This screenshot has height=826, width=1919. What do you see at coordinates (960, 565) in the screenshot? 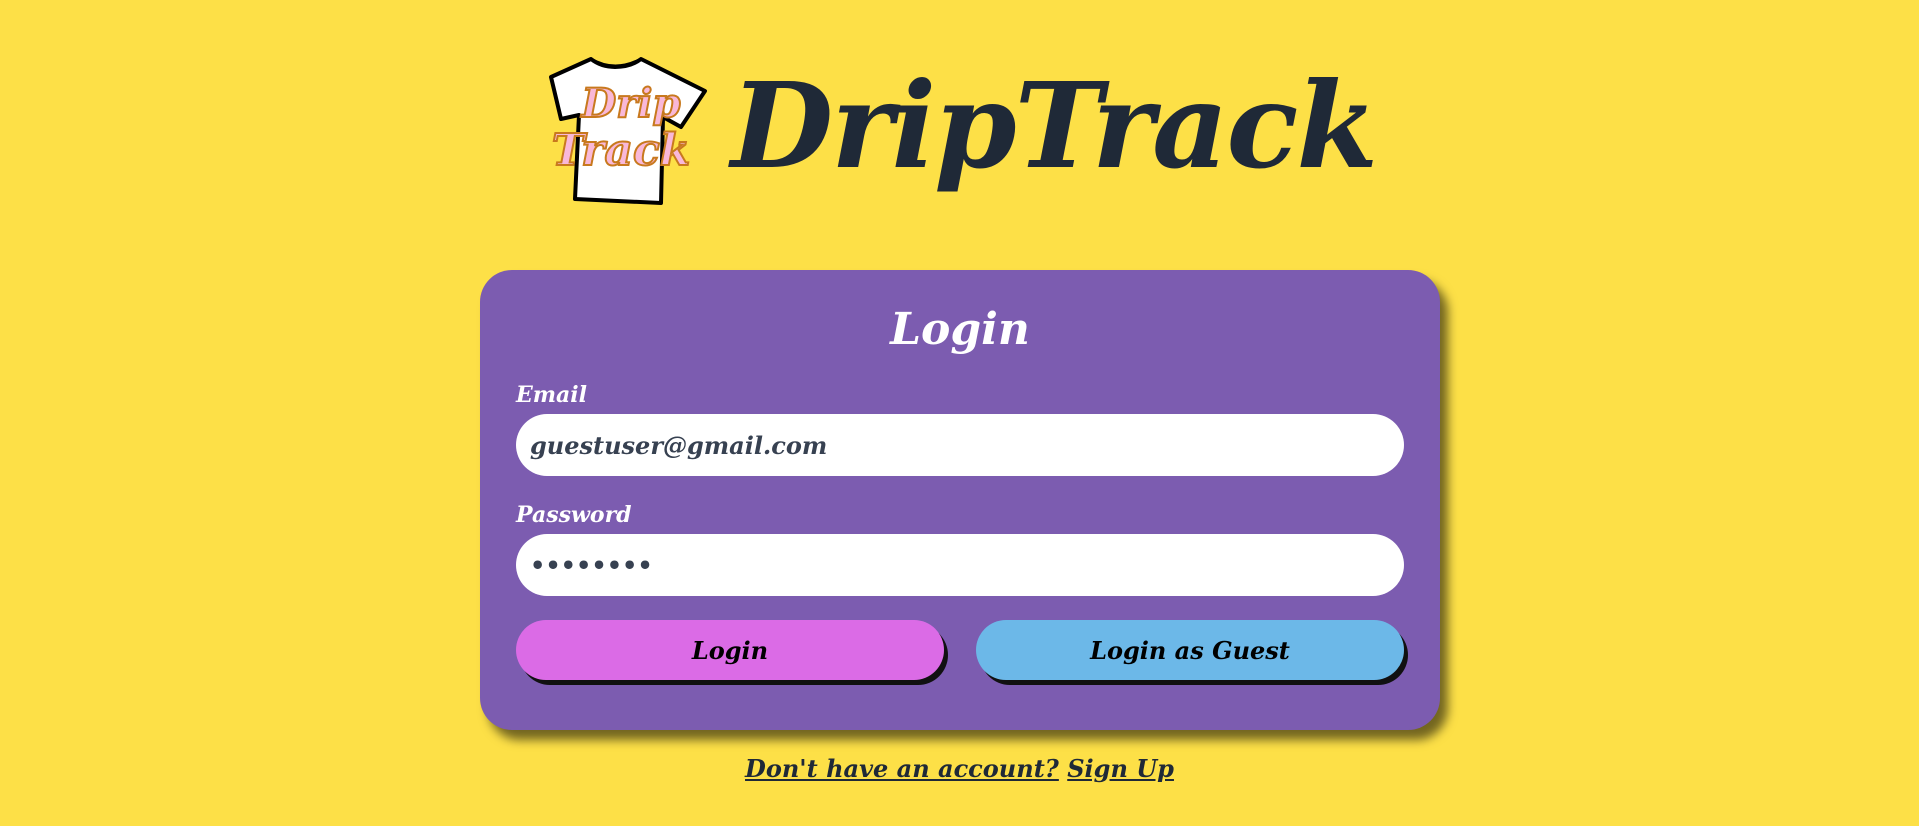
I see `password-field` at bounding box center [960, 565].